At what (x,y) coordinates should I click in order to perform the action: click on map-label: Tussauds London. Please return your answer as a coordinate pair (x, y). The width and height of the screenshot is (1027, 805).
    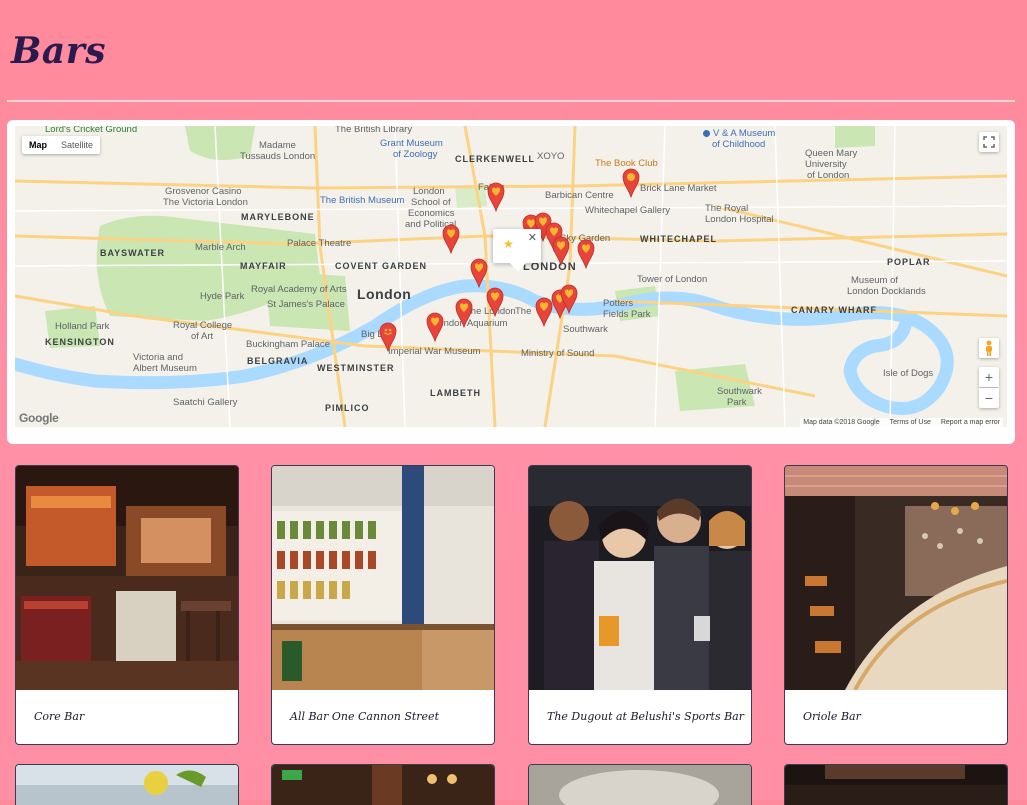
    Looking at the image, I should click on (278, 156).